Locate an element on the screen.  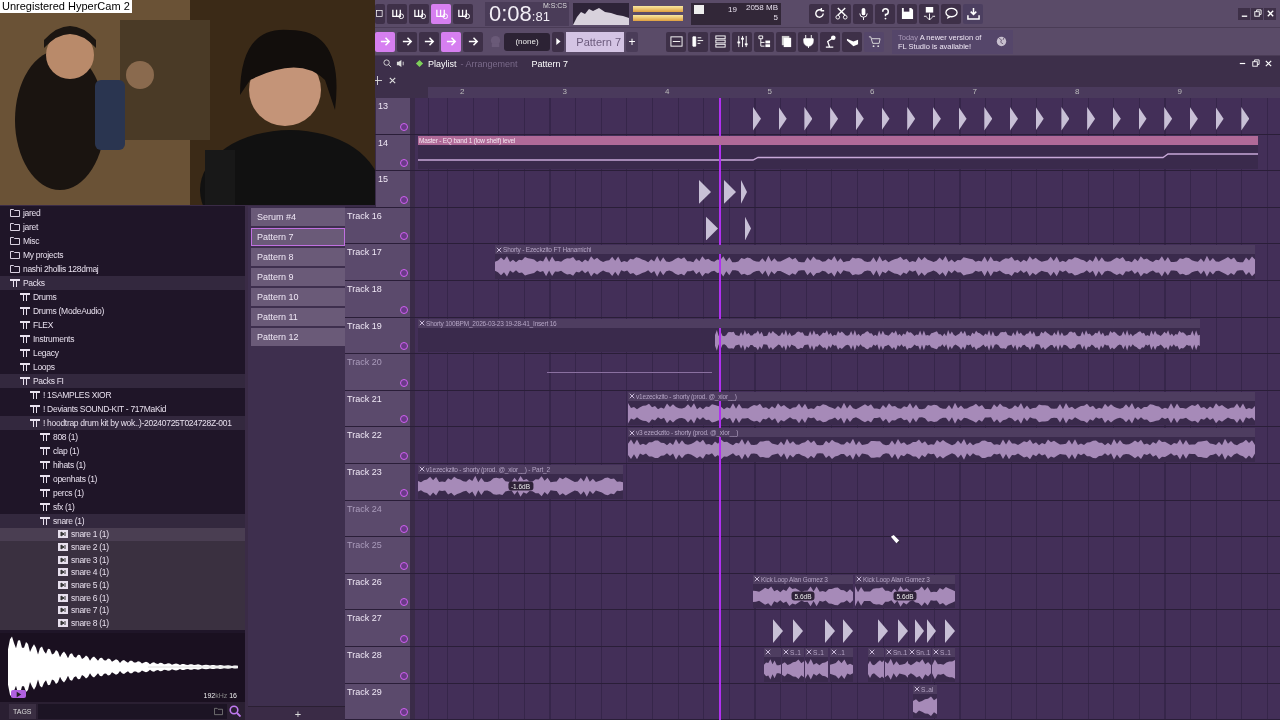
track-header: 14 is located at coordinates (393, 152).